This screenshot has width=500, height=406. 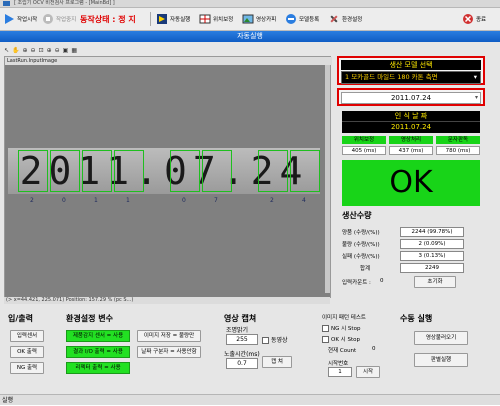 I want to click on position-time-label: 위치보정, so click(x=364, y=140).